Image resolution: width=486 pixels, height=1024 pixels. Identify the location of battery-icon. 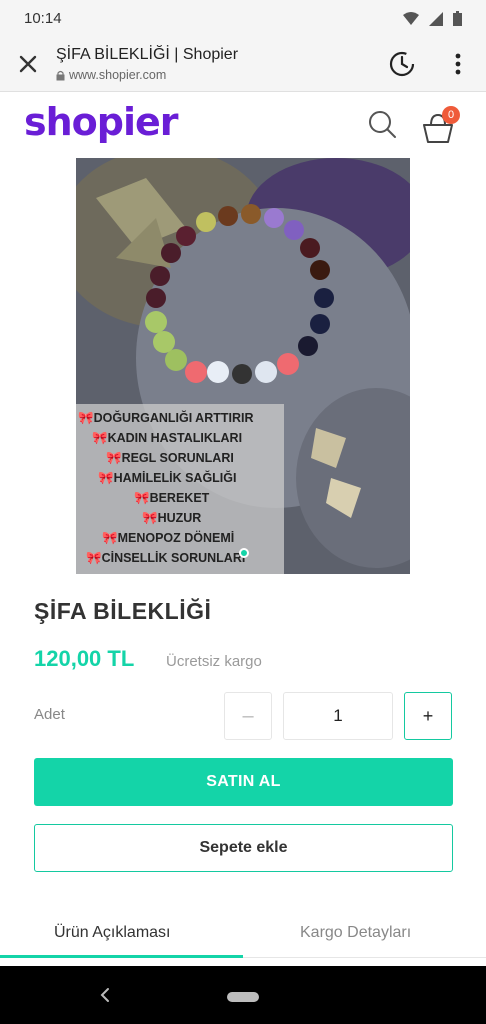
(457, 18).